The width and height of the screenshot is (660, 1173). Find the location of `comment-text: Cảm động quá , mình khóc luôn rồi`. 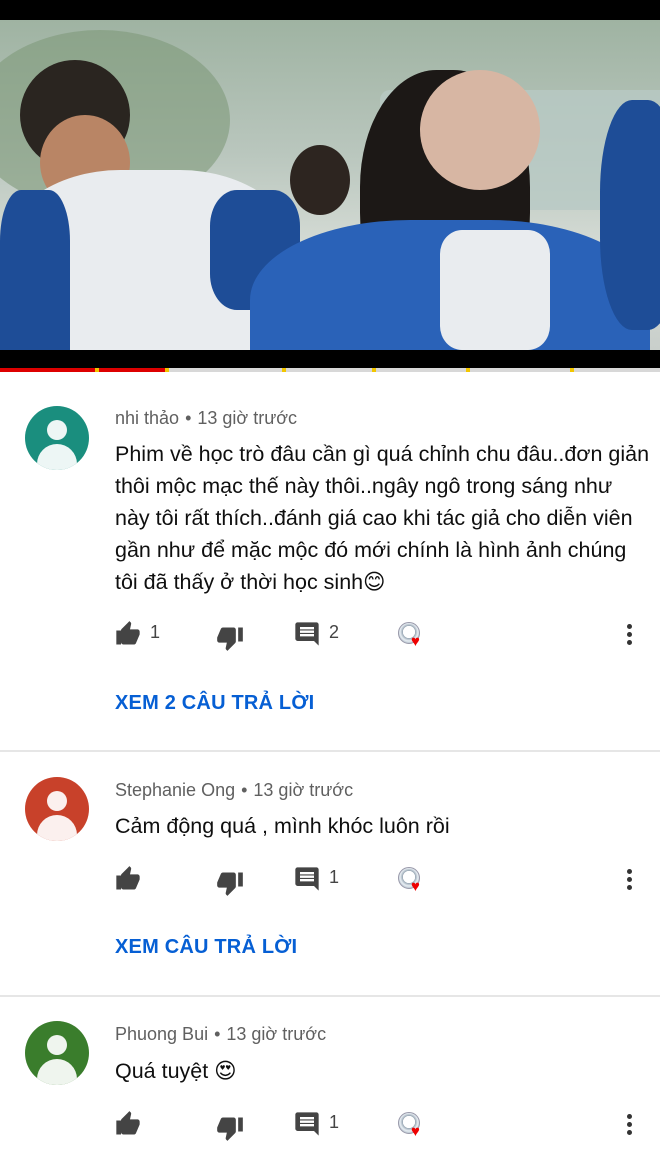

comment-text: Cảm động quá , mình khóc luôn rồi is located at coordinates (282, 826).